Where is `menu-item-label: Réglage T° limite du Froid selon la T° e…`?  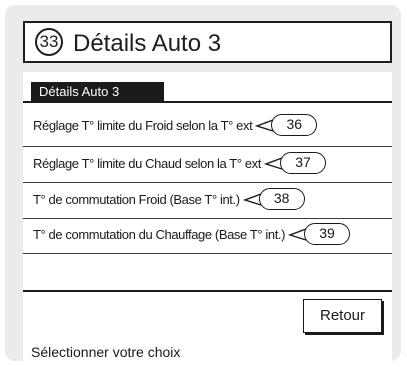
menu-item-label: Réglage T° limite du Froid selon la T° e… is located at coordinates (143, 125).